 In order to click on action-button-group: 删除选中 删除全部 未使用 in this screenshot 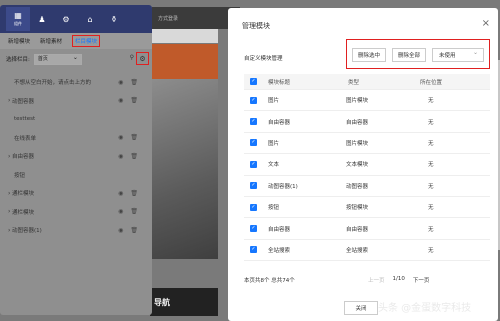, I will do `click(418, 54)`.